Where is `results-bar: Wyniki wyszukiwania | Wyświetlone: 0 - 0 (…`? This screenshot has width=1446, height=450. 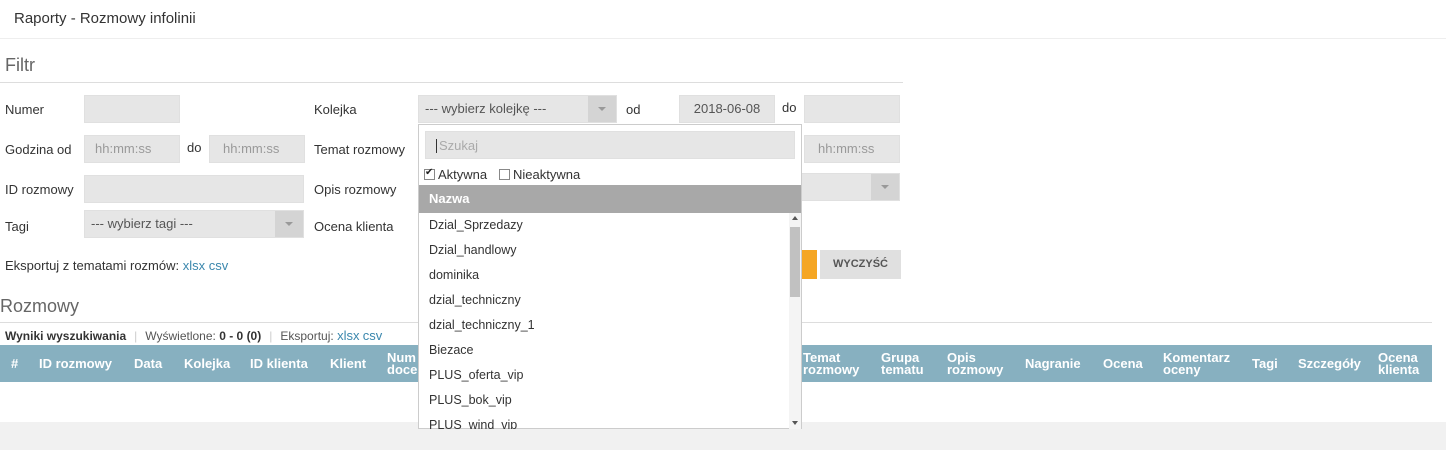
results-bar: Wyniki wyszukiwania | Wyświetlone: 0 - 0 (… is located at coordinates (194, 335).